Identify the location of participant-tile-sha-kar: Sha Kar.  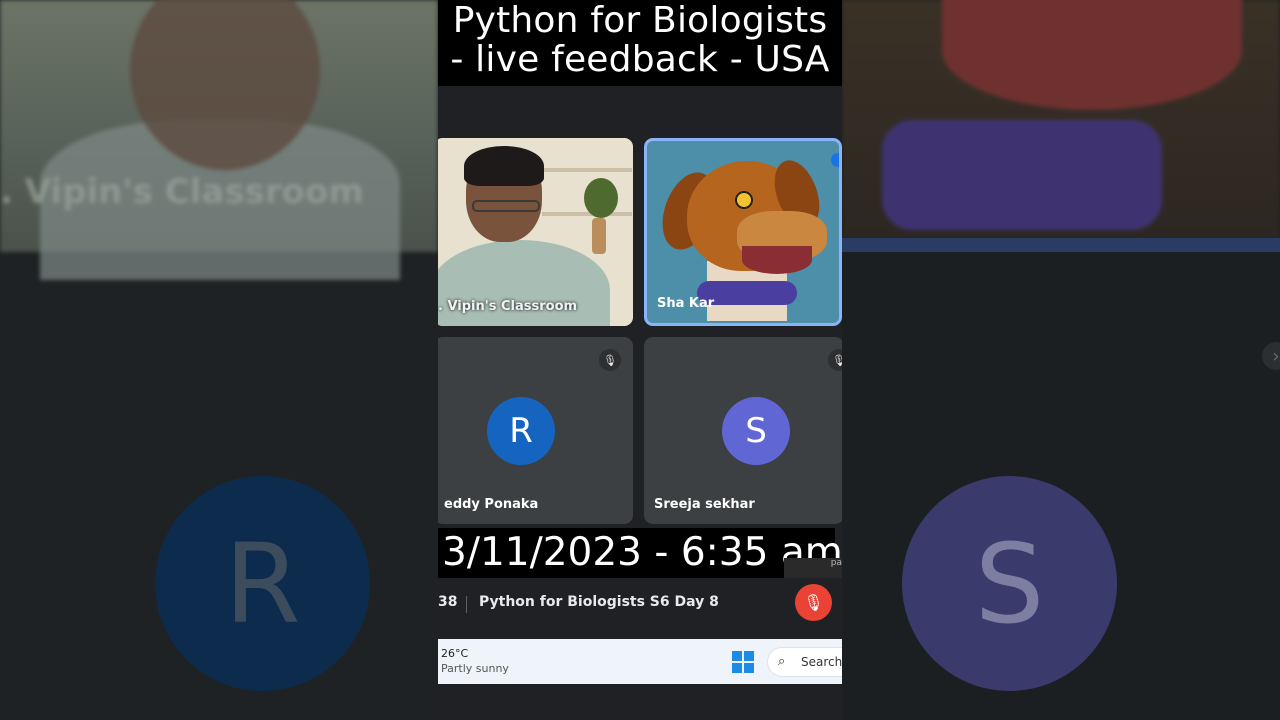
(743, 232).